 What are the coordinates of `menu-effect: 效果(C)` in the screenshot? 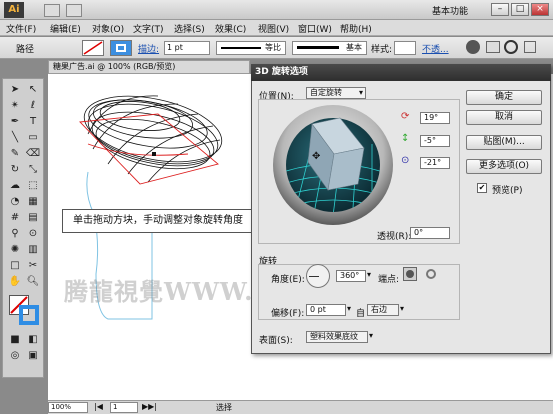 It's located at (230, 28).